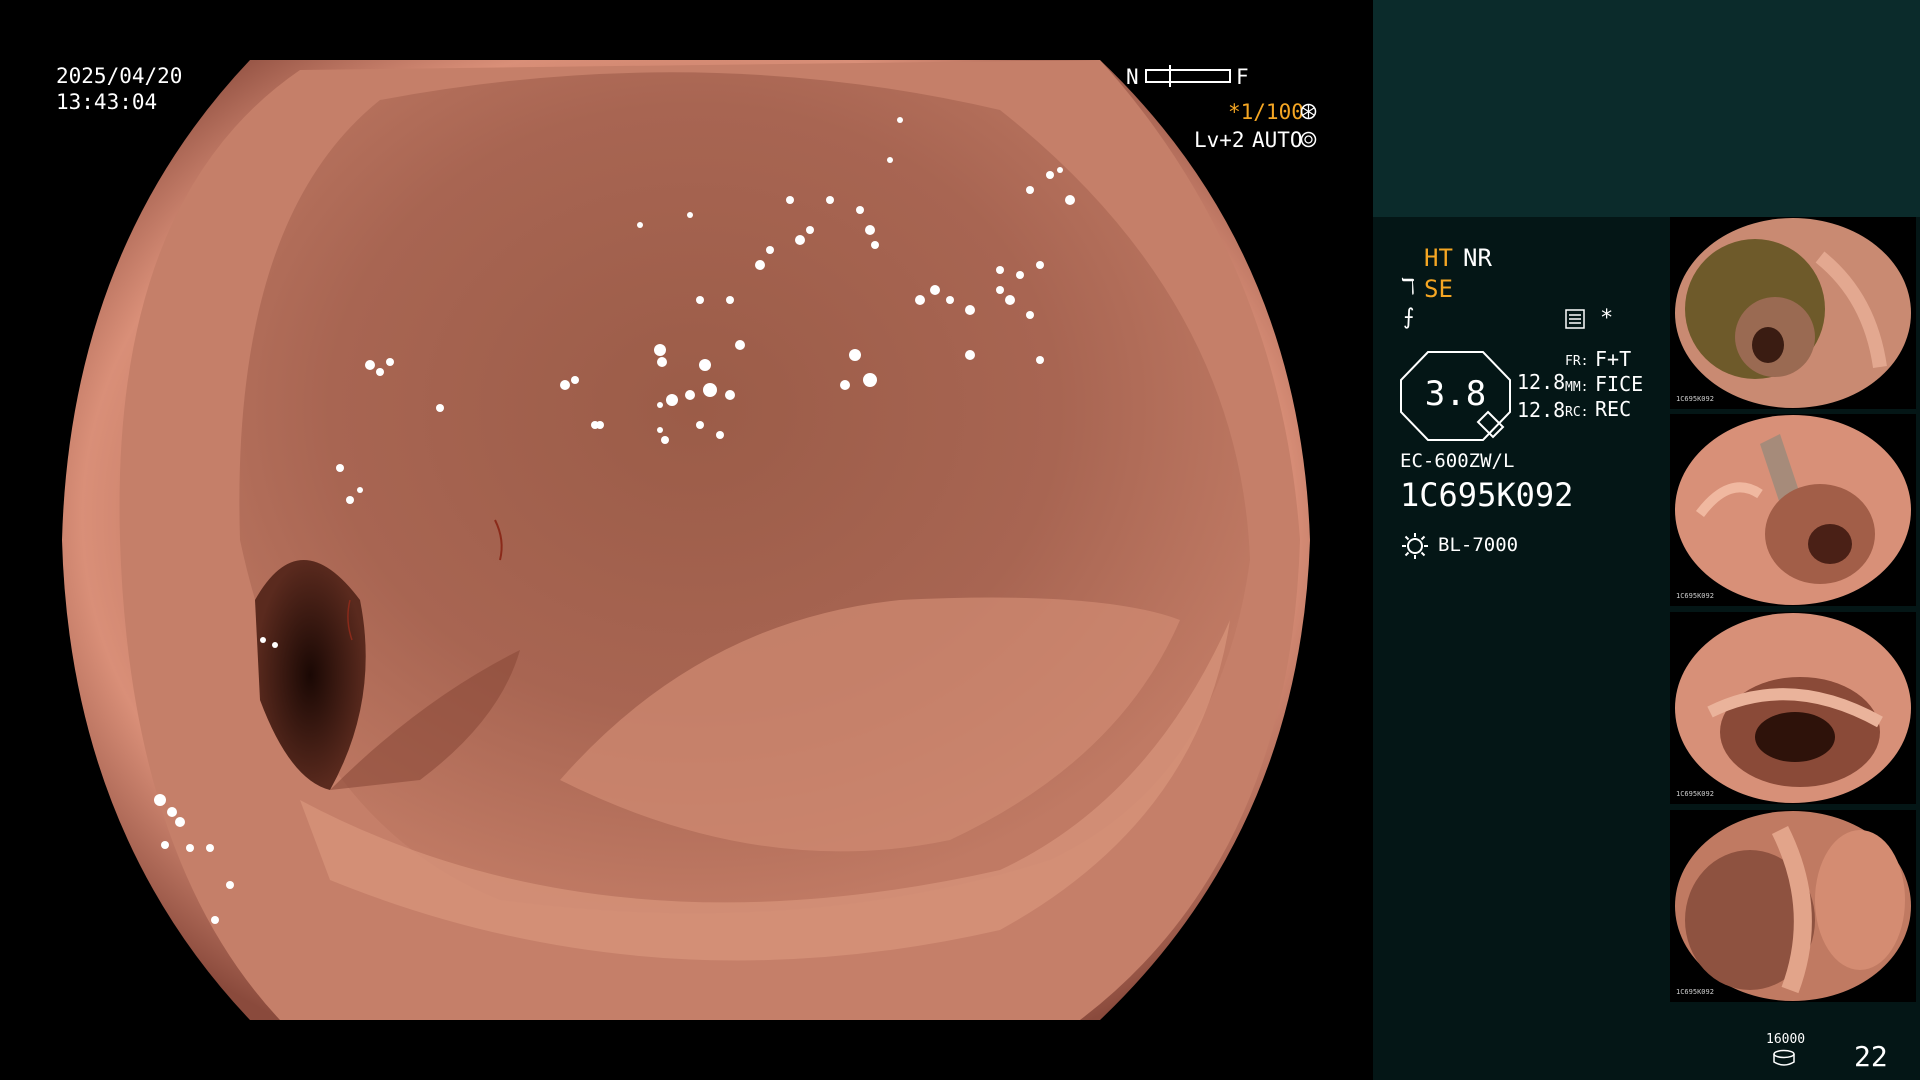 Image resolution: width=1920 pixels, height=1080 pixels. What do you see at coordinates (1793, 906) in the screenshot?
I see `thumbnail-4: 1C695K092` at bounding box center [1793, 906].